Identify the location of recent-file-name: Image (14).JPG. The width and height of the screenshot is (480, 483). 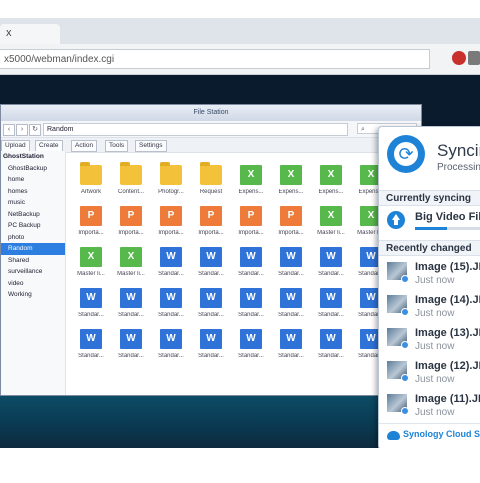
(447, 300).